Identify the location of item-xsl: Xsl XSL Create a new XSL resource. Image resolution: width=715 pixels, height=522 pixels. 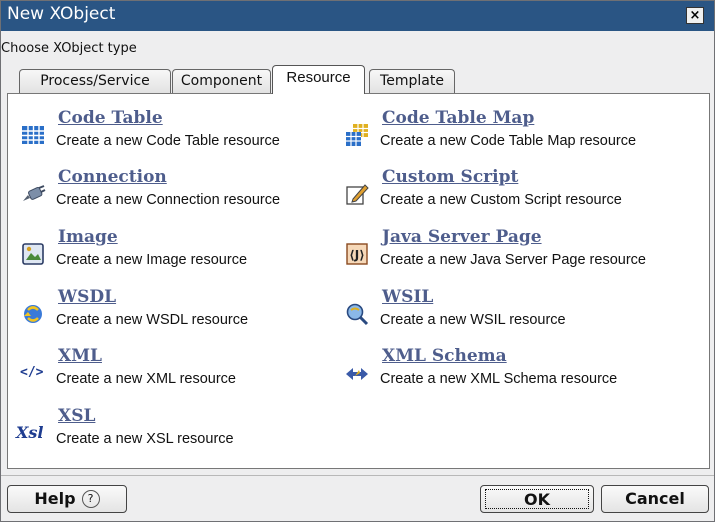
(178, 434).